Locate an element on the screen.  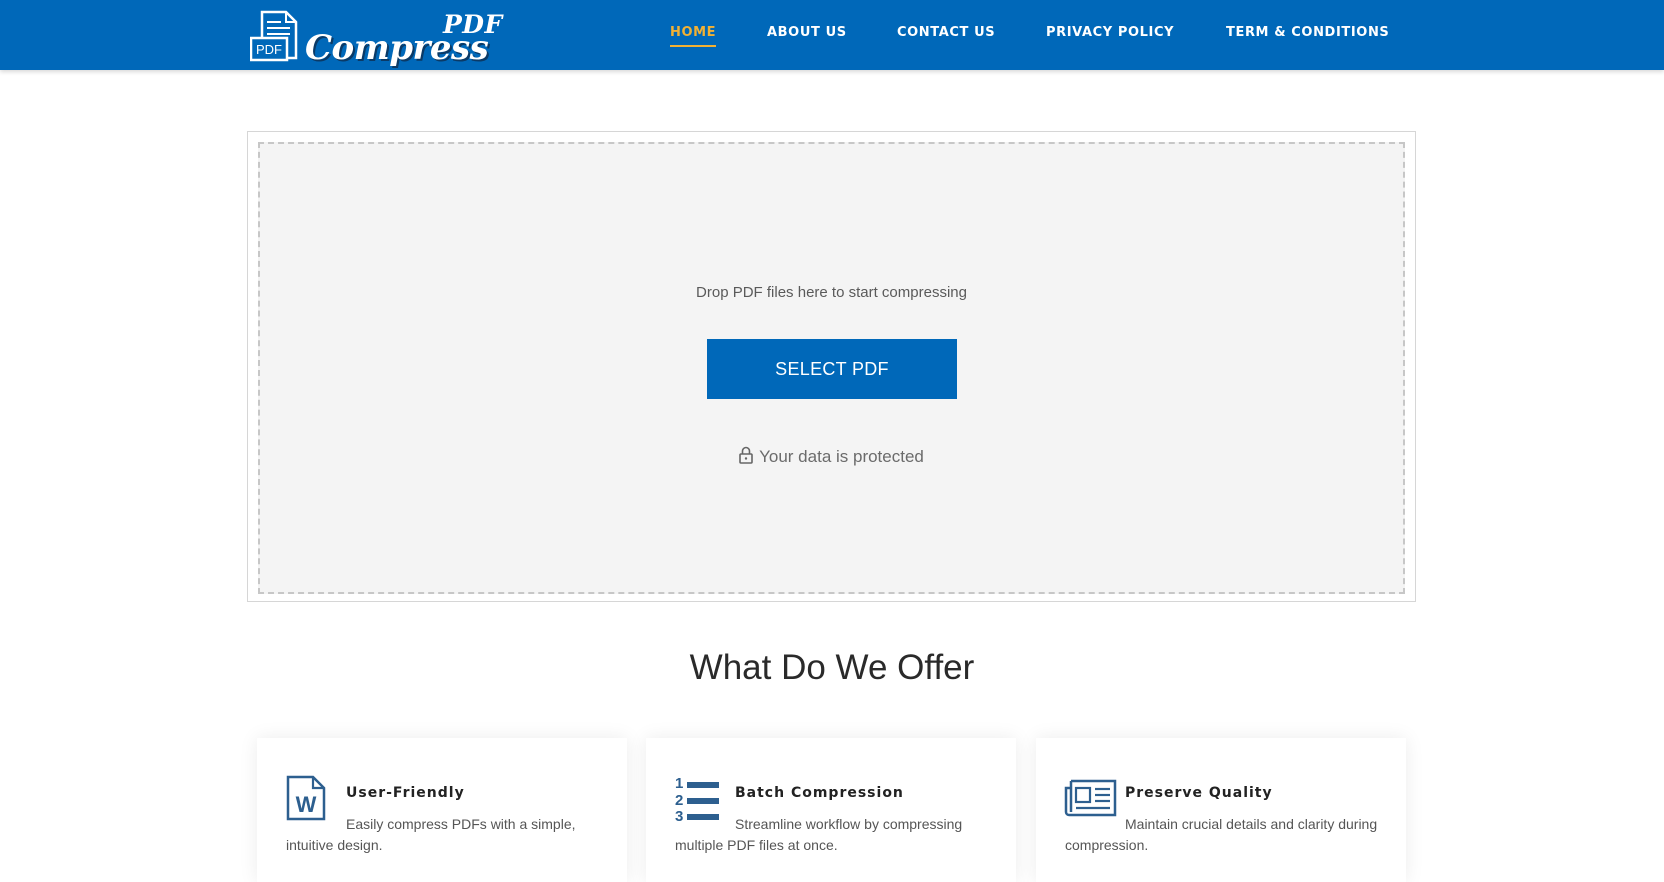
data-protected-notice: Your data is protected is located at coordinates (831, 456).